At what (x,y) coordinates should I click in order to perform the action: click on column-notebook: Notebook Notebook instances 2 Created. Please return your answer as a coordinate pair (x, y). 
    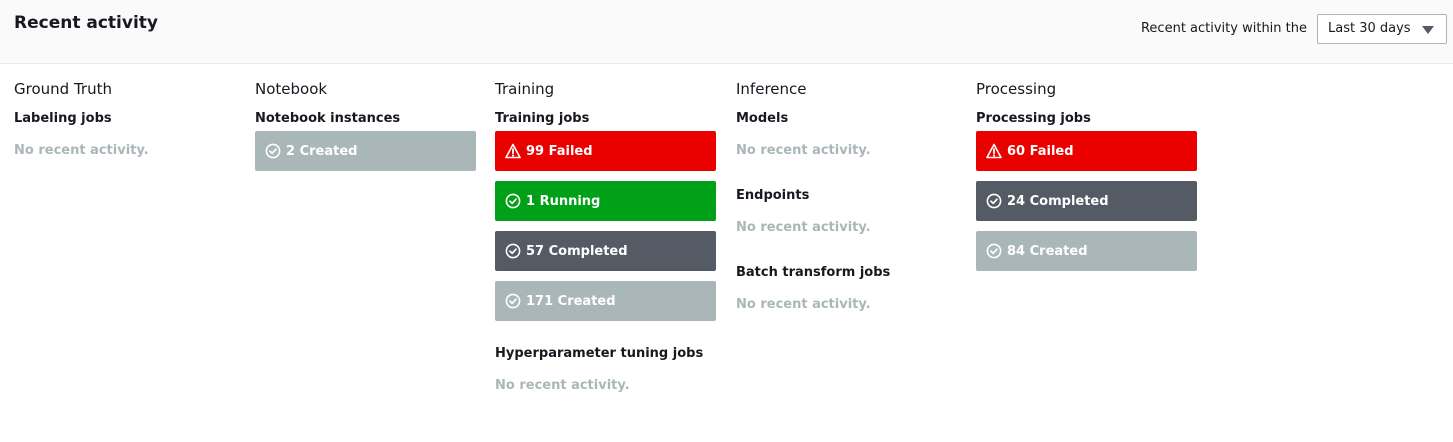
    Looking at the image, I should click on (365, 125).